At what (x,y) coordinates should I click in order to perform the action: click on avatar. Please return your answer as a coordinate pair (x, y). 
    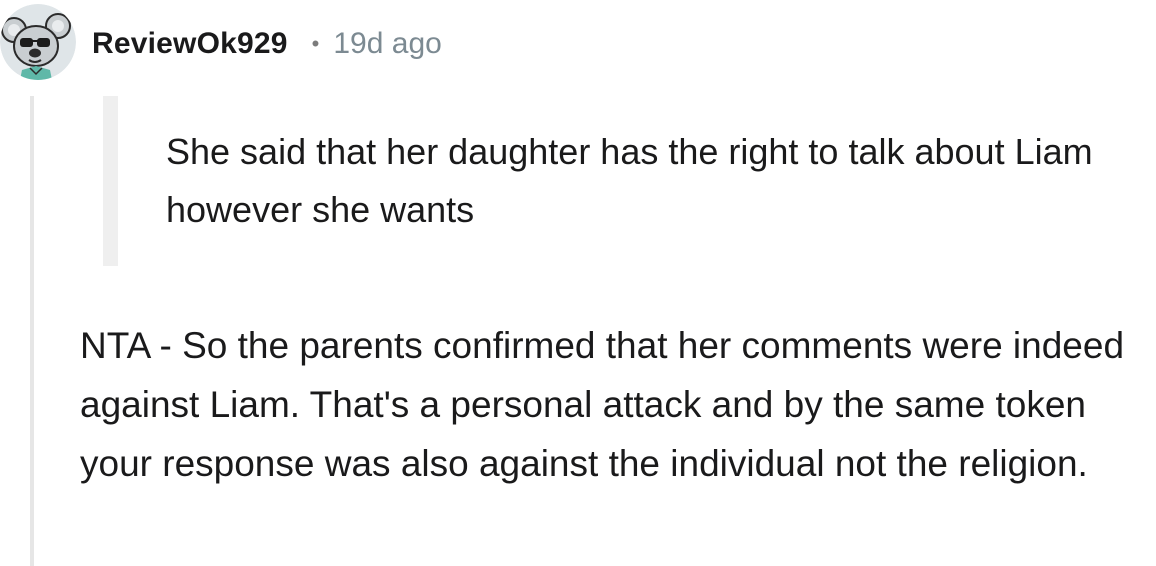
    Looking at the image, I should click on (38, 42).